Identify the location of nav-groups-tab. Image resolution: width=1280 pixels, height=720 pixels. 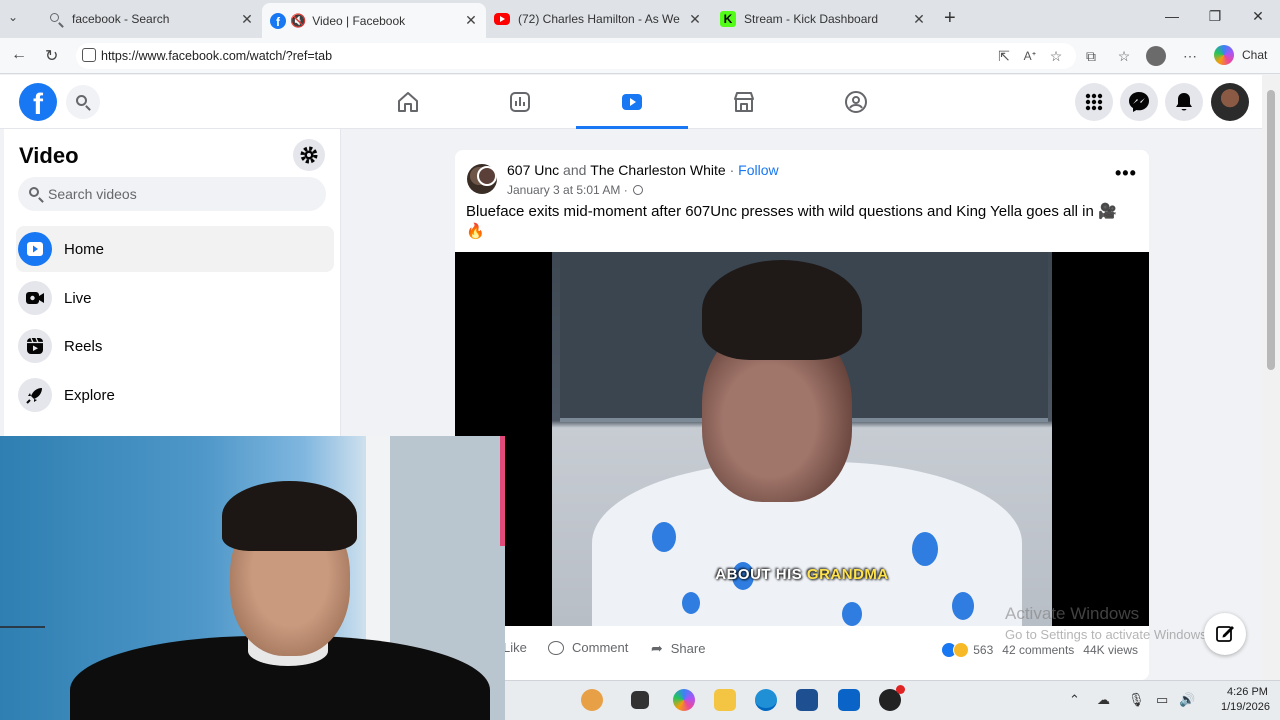
(856, 102).